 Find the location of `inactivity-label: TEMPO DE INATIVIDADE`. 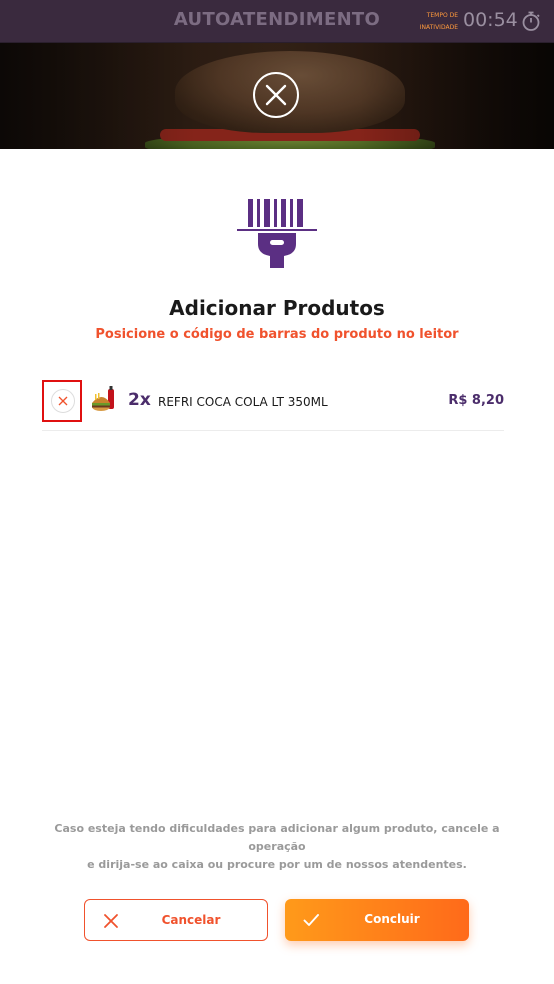

inactivity-label: TEMPO DE INATIVIDADE is located at coordinates (432, 22).